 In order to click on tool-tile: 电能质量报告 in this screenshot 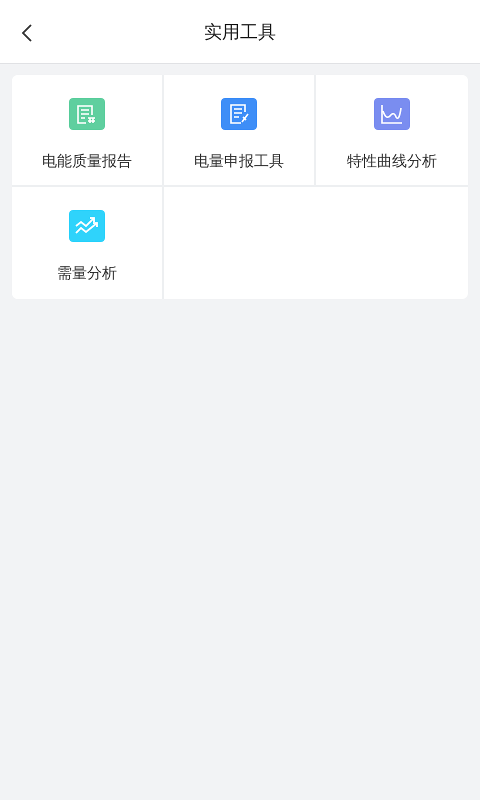, I will do `click(88, 131)`.